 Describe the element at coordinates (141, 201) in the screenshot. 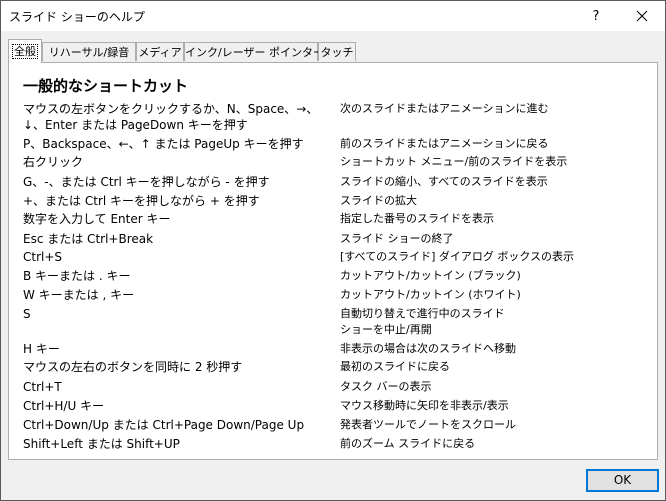

I see `shortcut-key: +、または Ctrl キーを押しながら + を押す` at that location.